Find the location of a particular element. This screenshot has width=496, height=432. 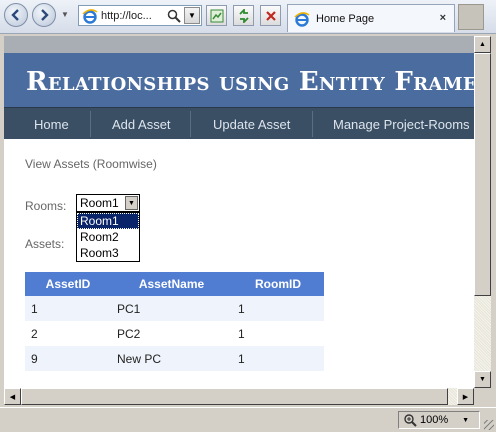

refresh-icon is located at coordinates (243, 15).